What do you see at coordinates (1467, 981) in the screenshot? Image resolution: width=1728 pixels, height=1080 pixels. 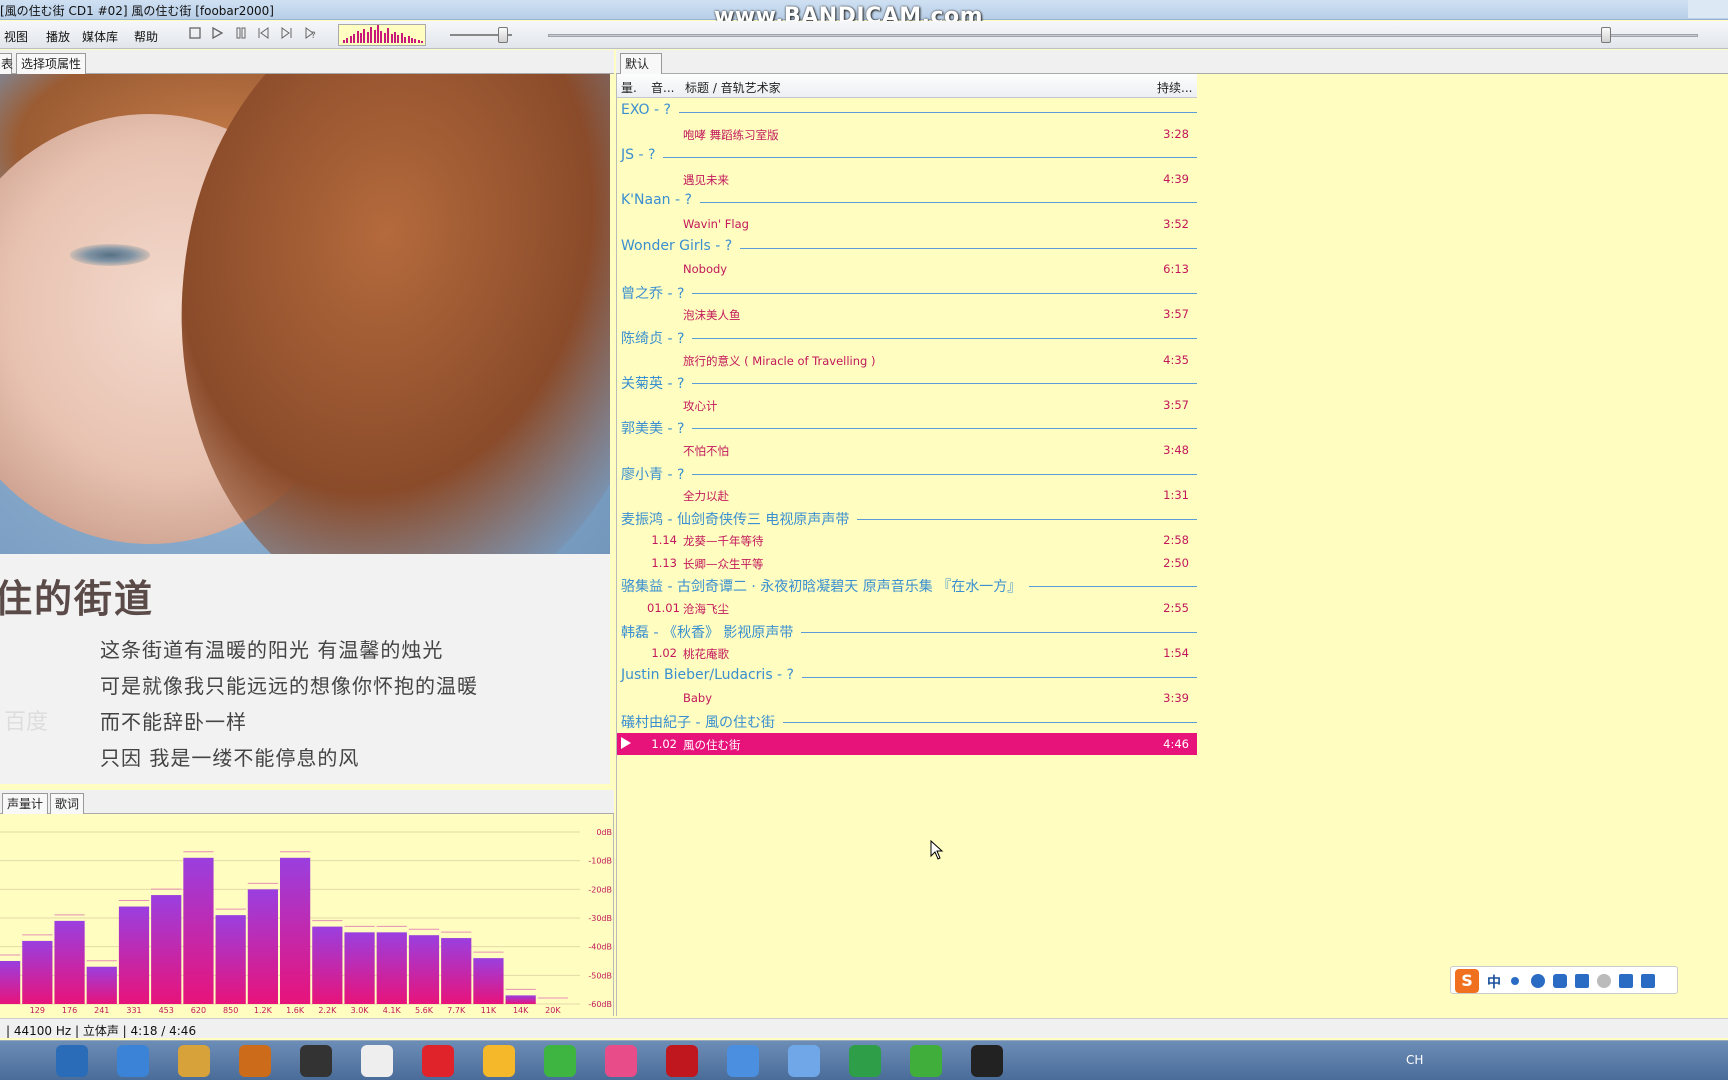 I see `sogou-logo-icon: S` at bounding box center [1467, 981].